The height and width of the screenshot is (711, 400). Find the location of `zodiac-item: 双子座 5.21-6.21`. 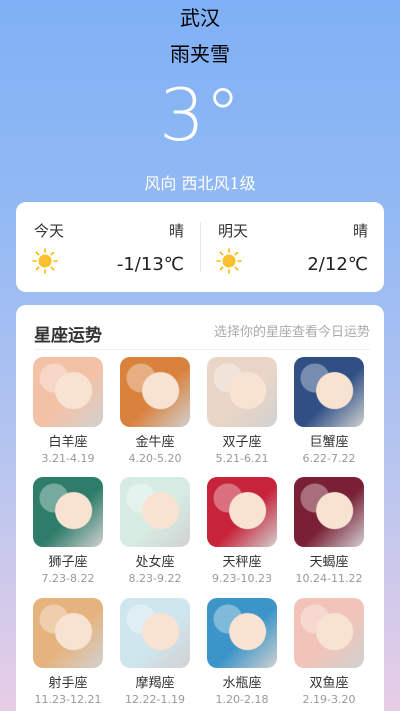

zodiac-item: 双子座 5.21-6.21 is located at coordinates (242, 411).